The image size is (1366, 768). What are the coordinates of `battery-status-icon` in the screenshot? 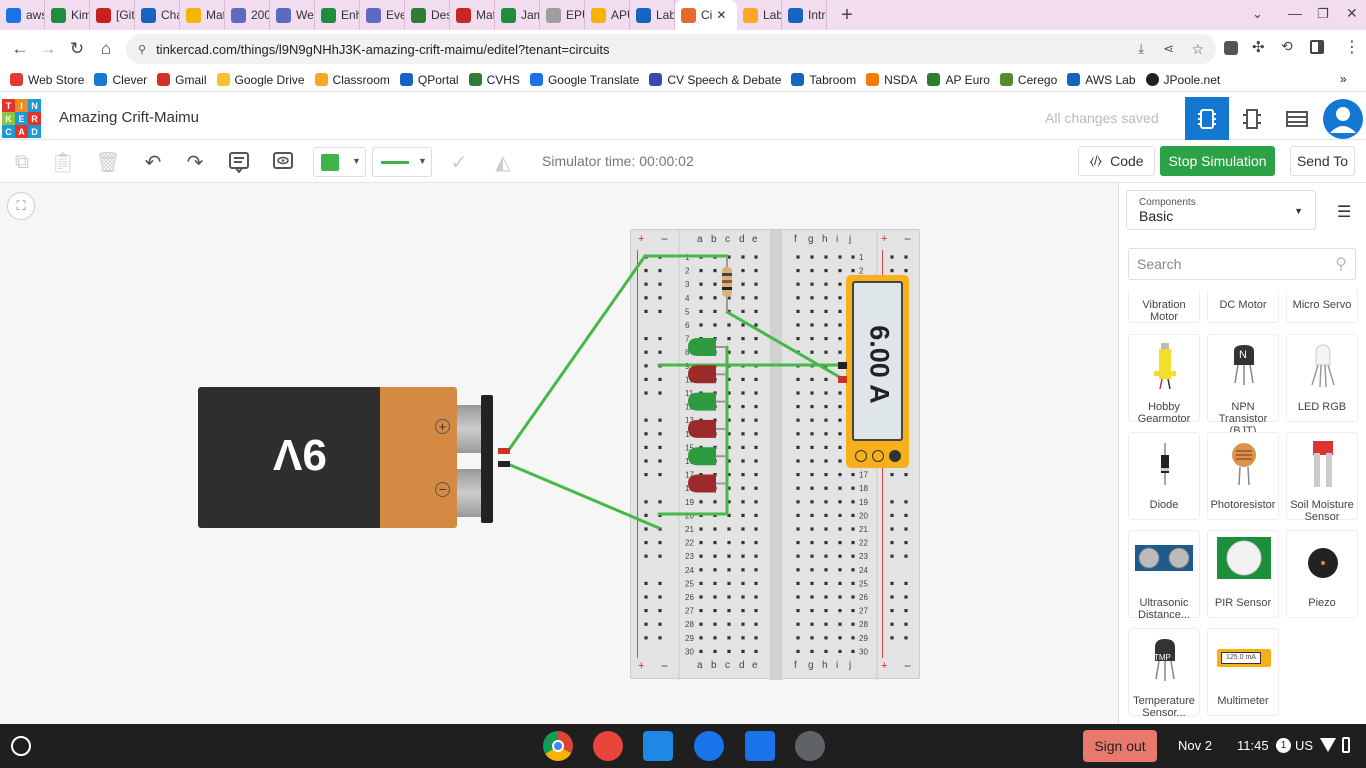 It's located at (1346, 745).